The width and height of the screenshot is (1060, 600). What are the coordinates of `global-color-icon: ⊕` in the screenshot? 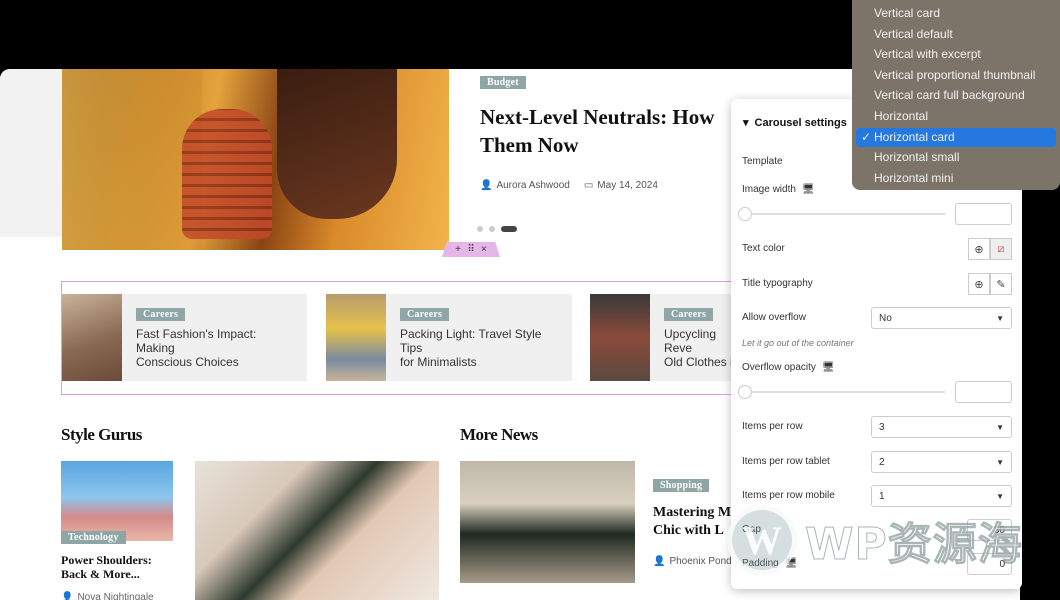 It's located at (979, 249).